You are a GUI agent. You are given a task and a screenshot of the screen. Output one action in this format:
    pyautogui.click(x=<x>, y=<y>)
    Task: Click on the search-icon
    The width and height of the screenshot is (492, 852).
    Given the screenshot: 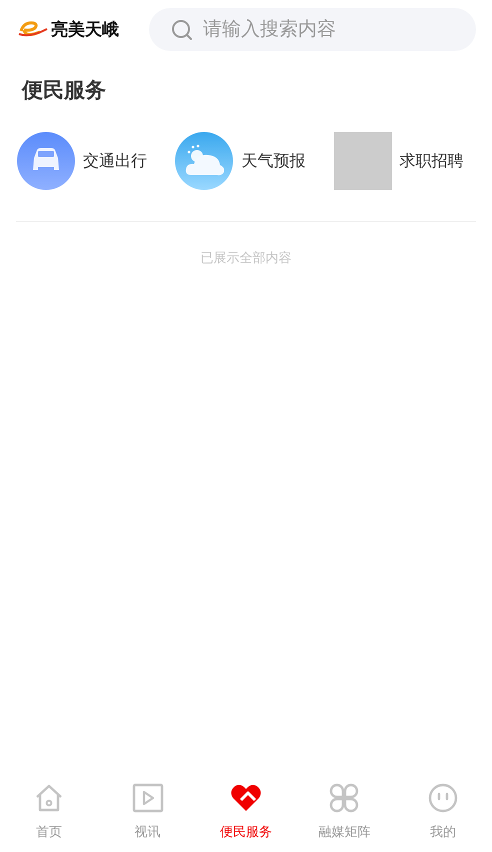 What is the action you would take?
    pyautogui.click(x=182, y=29)
    